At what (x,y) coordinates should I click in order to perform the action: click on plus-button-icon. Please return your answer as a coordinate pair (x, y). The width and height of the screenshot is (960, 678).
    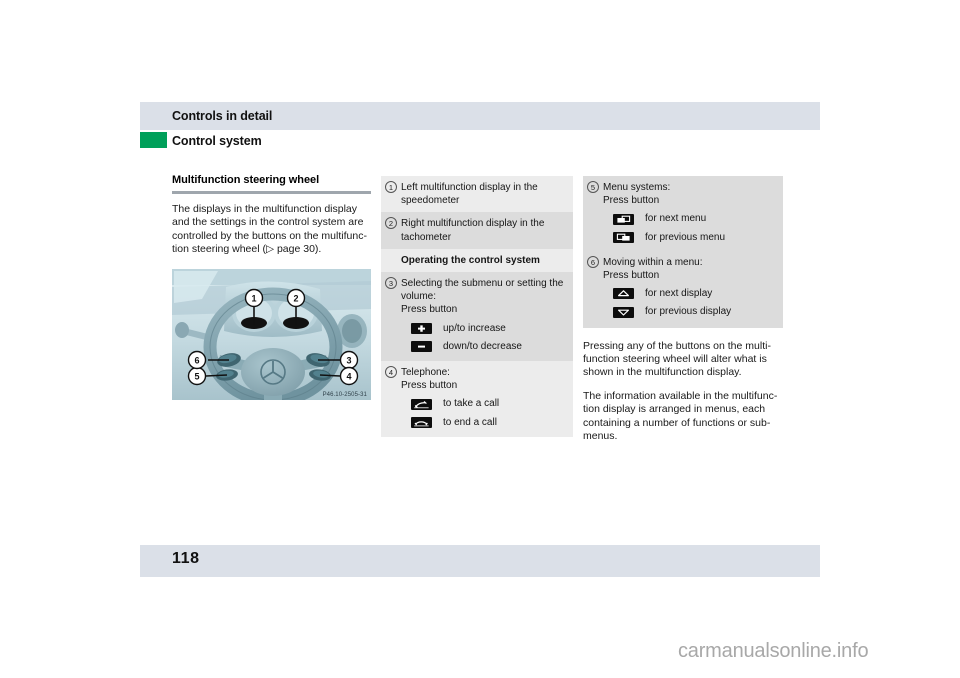
    Looking at the image, I should click on (421, 328).